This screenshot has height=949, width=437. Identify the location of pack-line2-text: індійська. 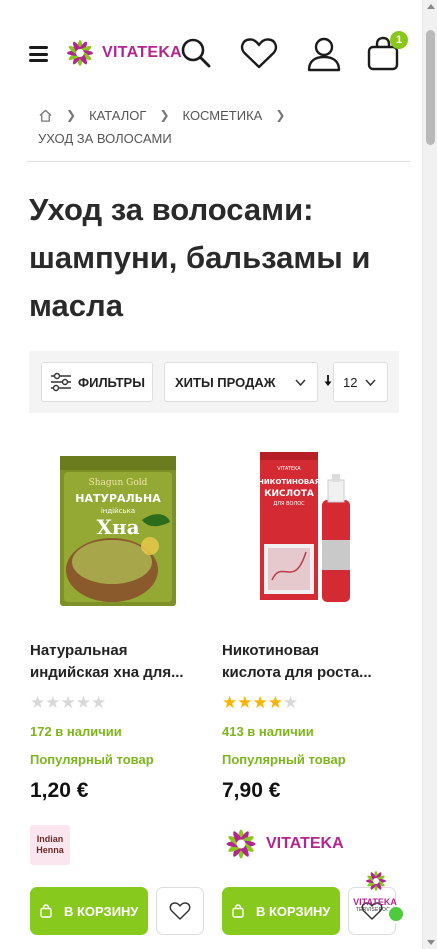
(118, 511).